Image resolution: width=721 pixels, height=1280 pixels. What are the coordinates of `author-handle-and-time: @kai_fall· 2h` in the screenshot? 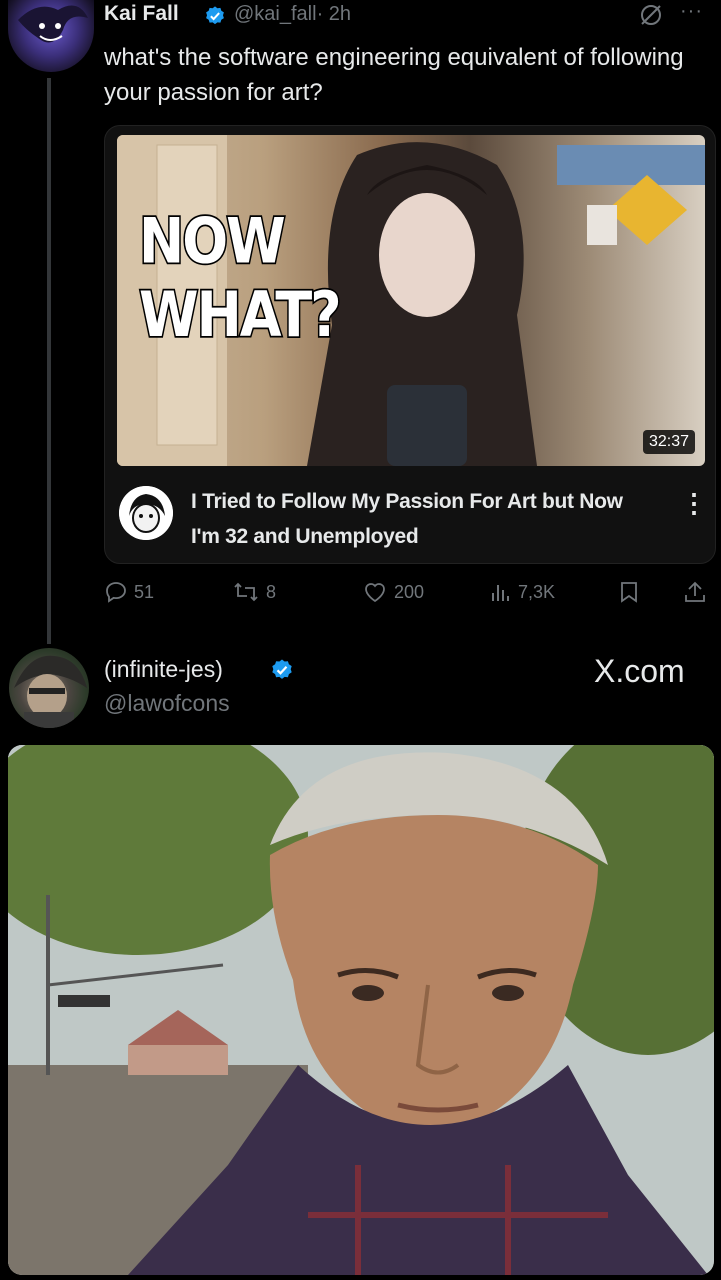 It's located at (292, 14).